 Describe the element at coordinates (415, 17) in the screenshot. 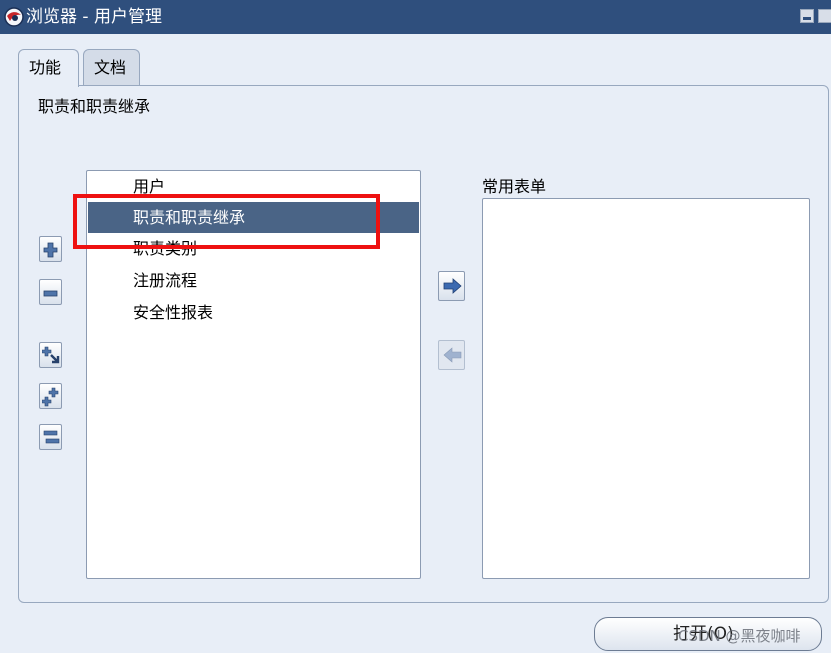

I see `title-bar: 浏览器 - 用户管理` at that location.